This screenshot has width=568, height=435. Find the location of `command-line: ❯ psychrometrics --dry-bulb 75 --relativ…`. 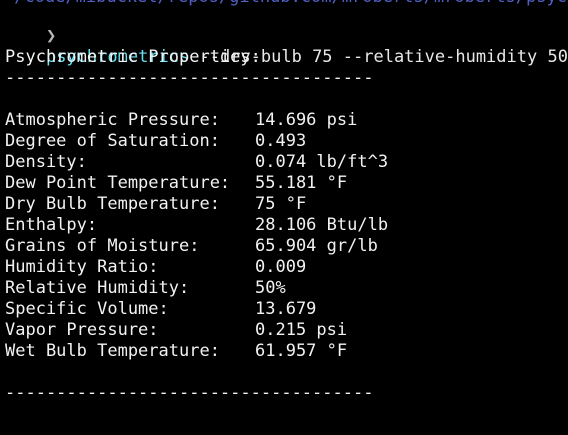

command-line: ❯ psychrometrics --dry-bulb 75 --relativ… is located at coordinates (286, 36).